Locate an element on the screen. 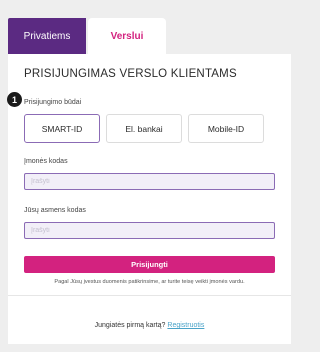 This screenshot has width=320, height=352. tab-privatiems: Privatiems is located at coordinates (47, 36).